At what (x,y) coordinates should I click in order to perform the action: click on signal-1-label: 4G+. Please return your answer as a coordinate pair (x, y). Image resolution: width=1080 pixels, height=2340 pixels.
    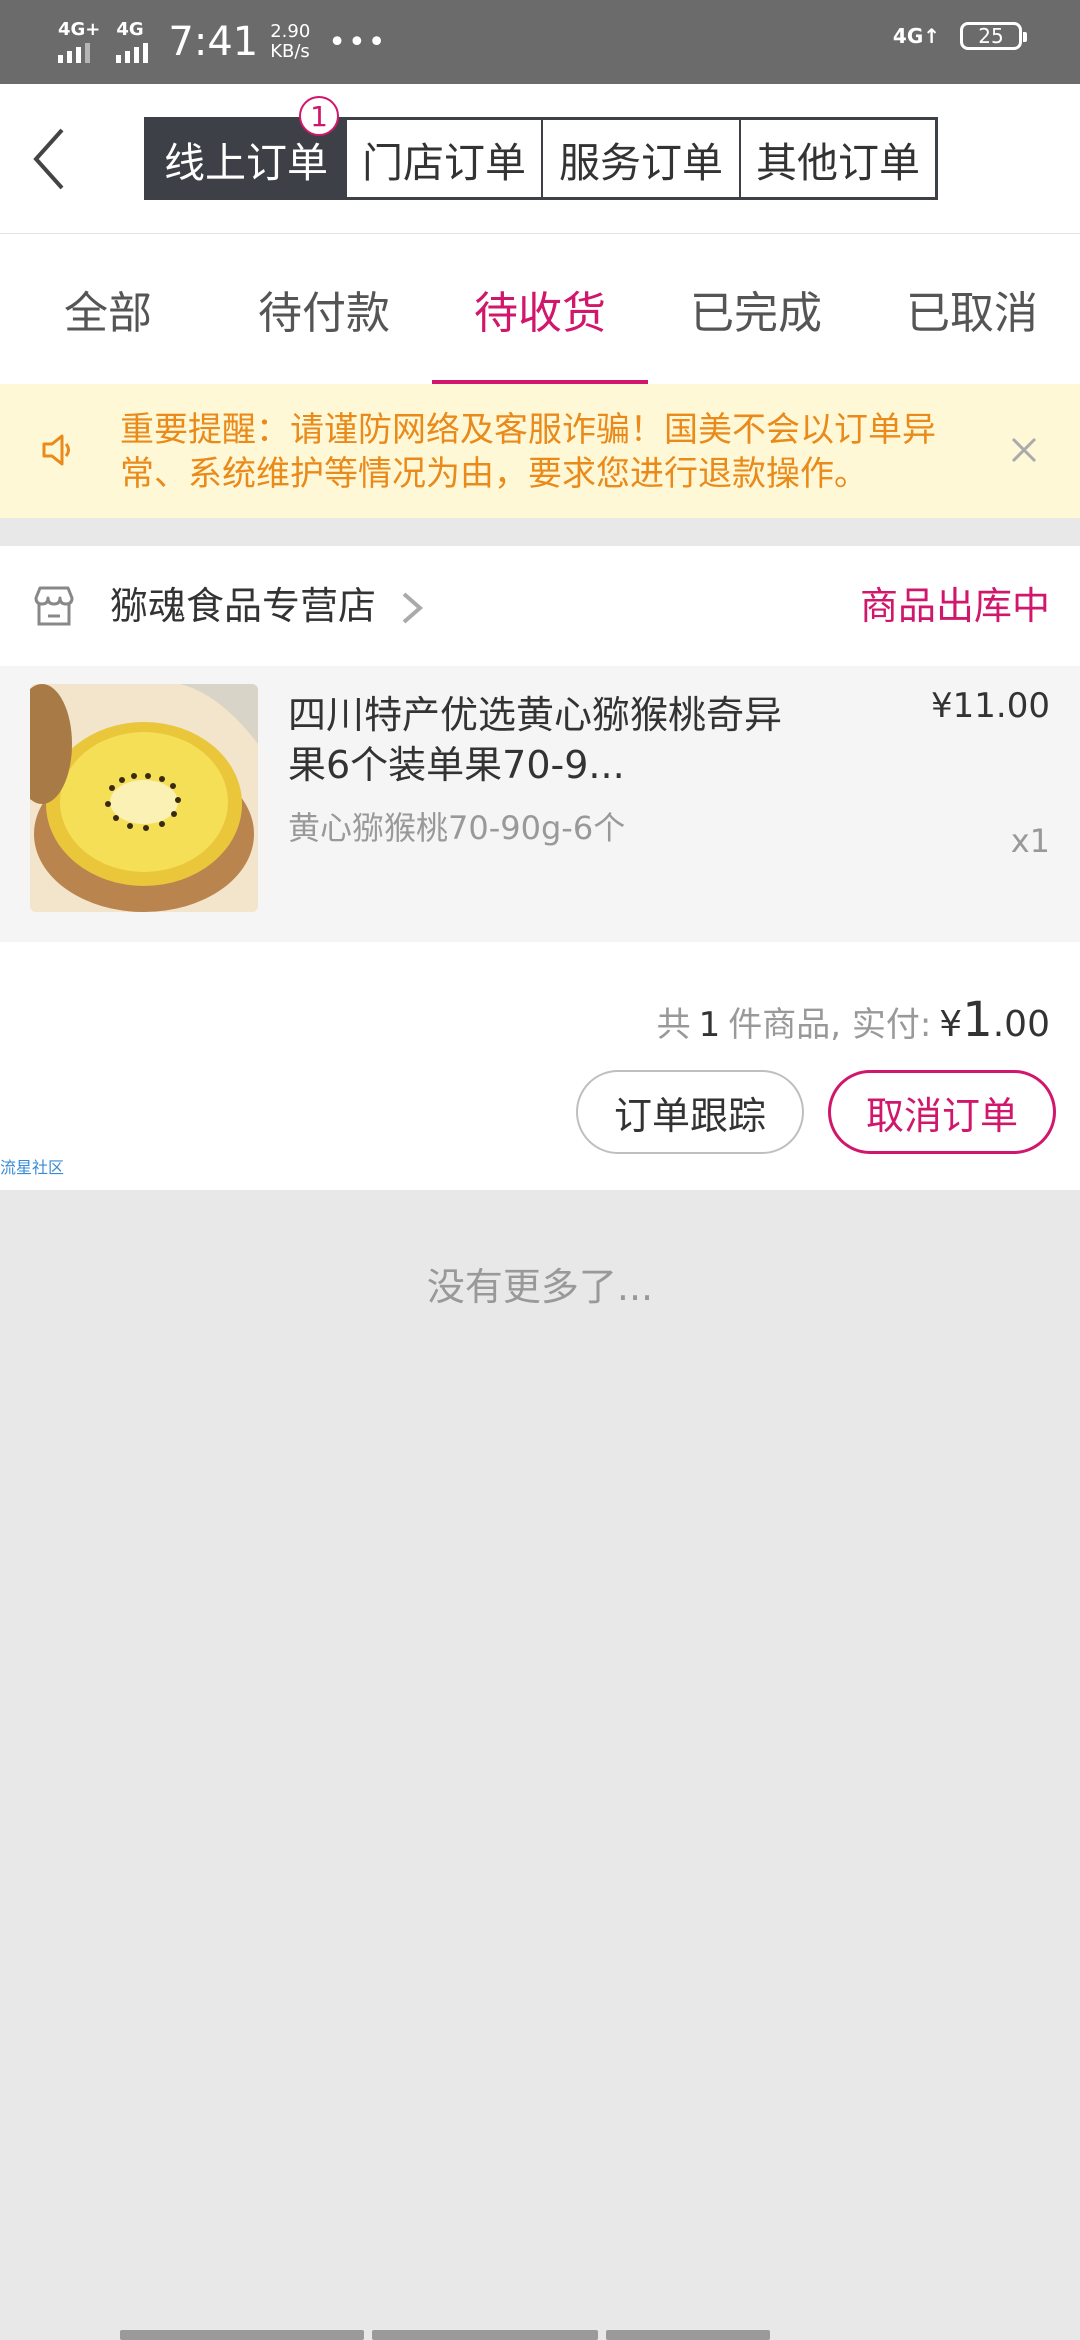
    Looking at the image, I should click on (79, 29).